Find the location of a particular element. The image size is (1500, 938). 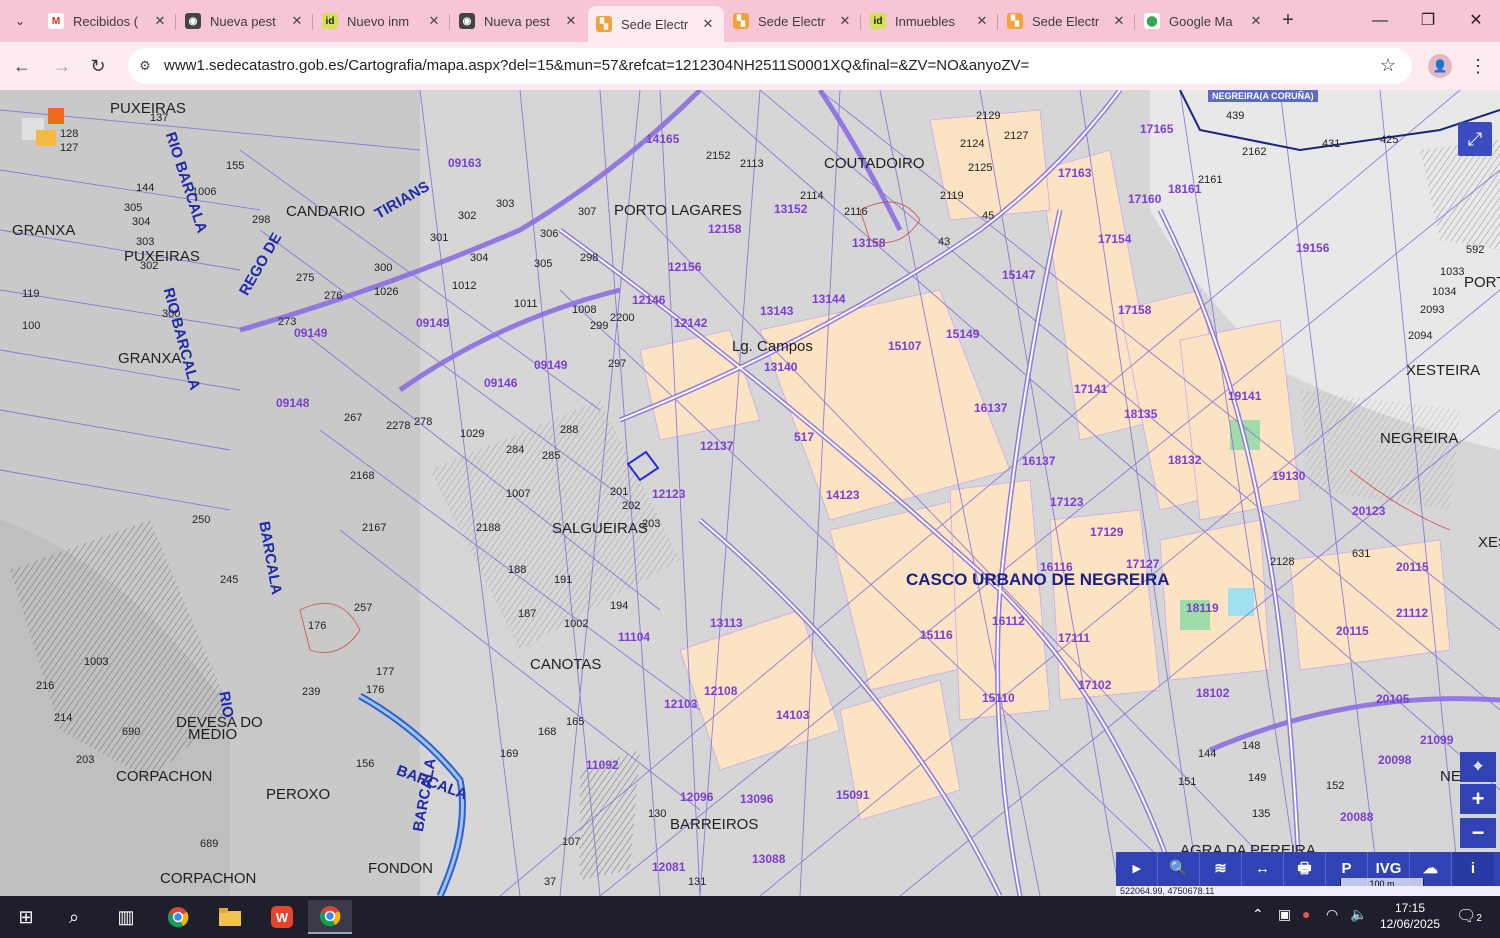

parcel-number-label: 689 is located at coordinates (209, 844).